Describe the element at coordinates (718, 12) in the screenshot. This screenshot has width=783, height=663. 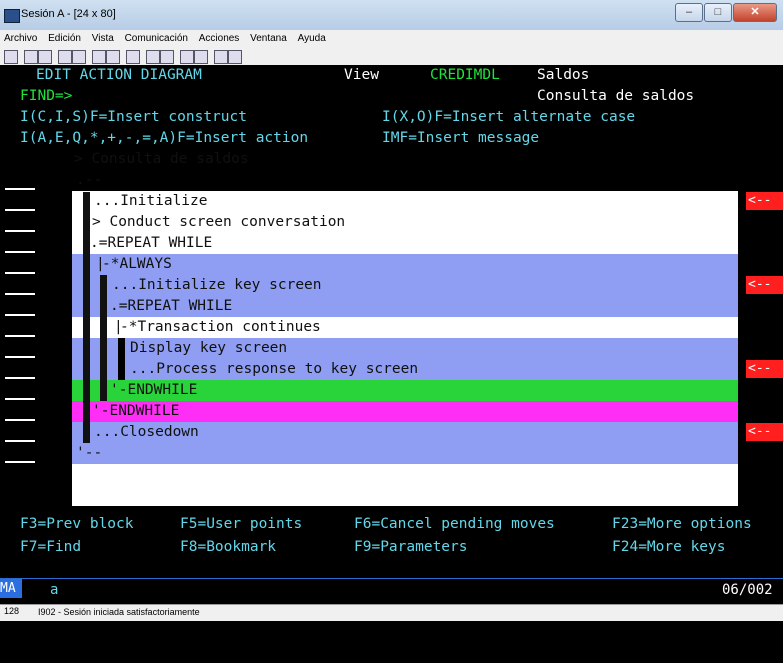
I see `maximize-button: □` at that location.